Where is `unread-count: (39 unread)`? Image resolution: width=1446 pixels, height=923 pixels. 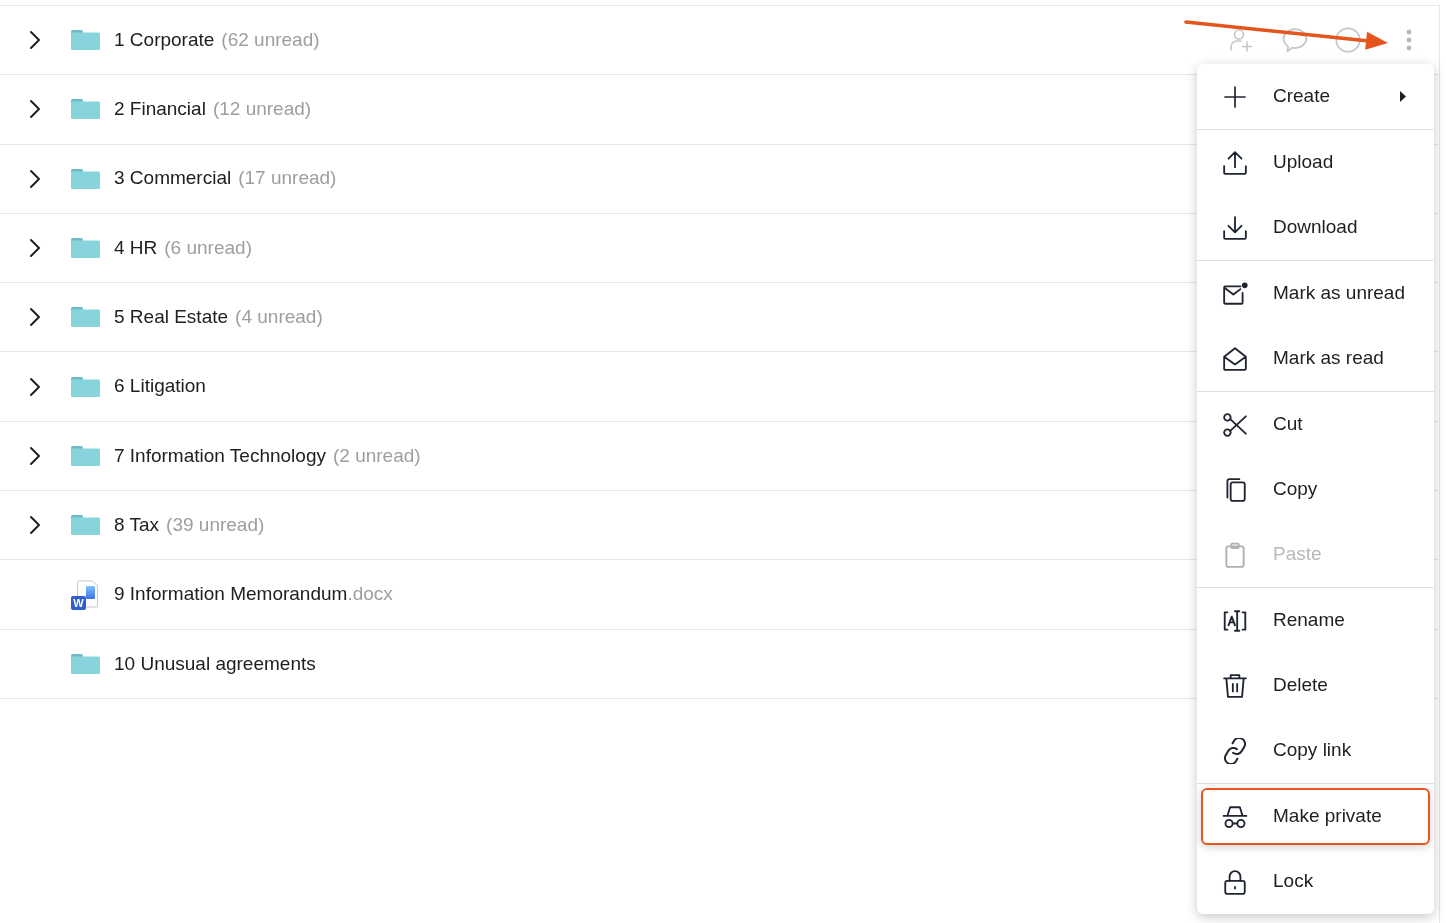 unread-count: (39 unread) is located at coordinates (215, 524).